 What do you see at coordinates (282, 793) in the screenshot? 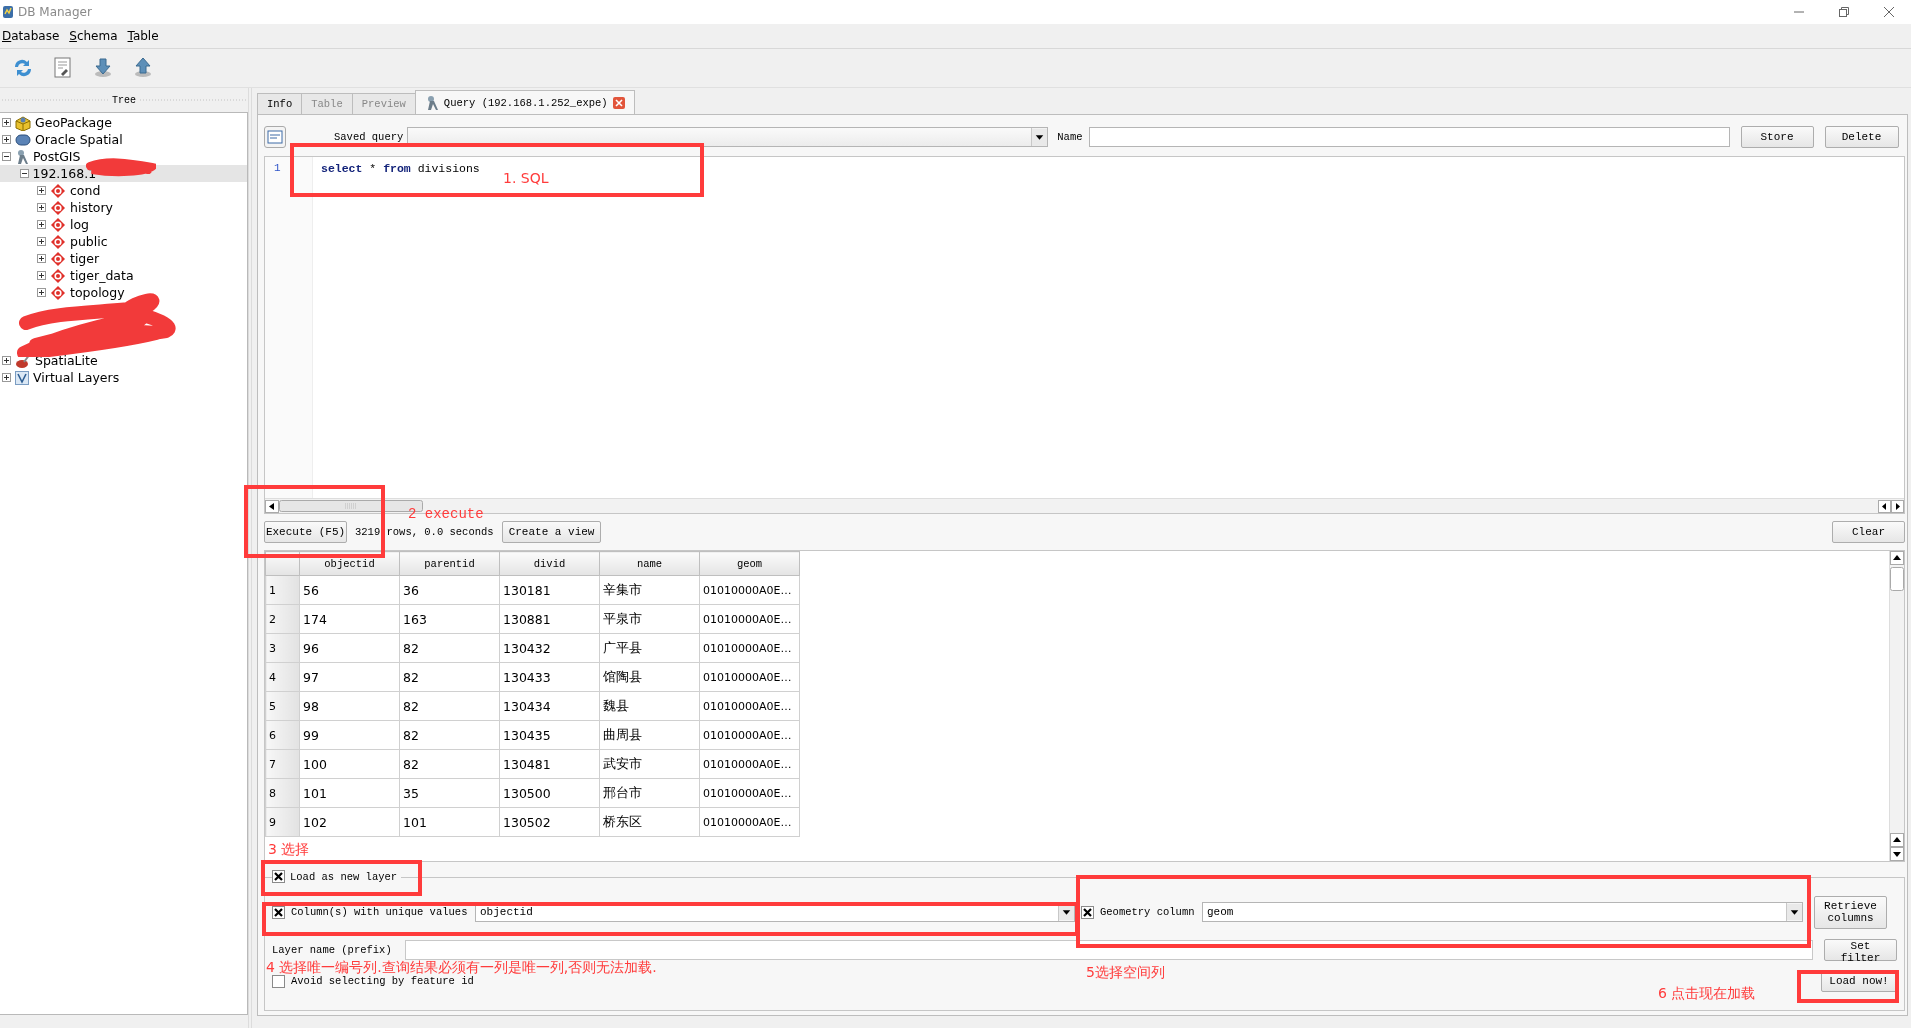
I see `row-number: 8` at bounding box center [282, 793].